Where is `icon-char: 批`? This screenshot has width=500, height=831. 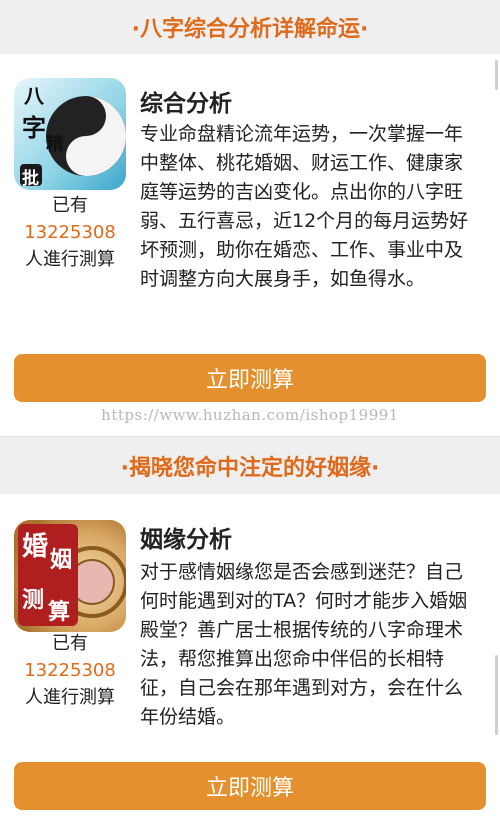
icon-char: 批 is located at coordinates (30, 179).